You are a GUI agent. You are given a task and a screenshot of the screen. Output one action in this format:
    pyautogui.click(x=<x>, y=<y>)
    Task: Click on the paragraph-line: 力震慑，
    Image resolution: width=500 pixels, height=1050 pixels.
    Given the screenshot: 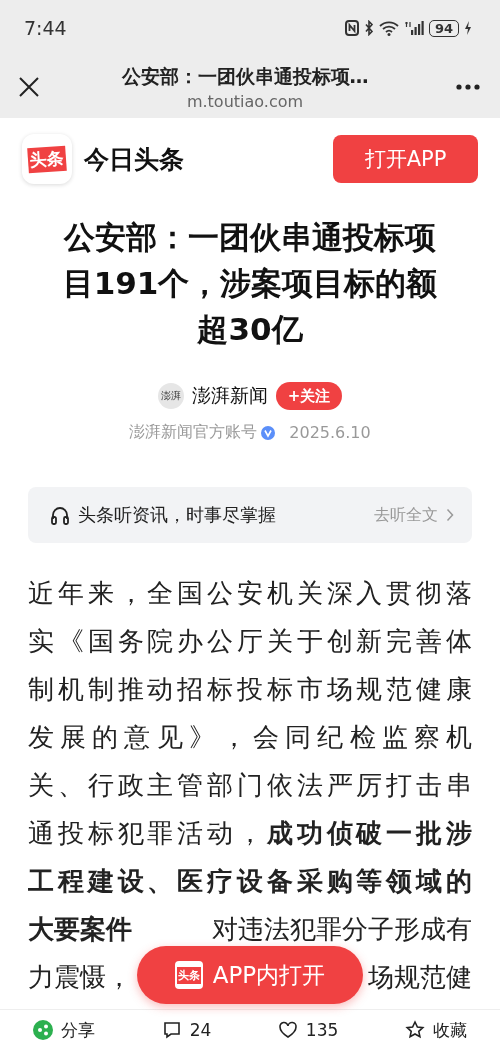 What is the action you would take?
    pyautogui.click(x=80, y=977)
    